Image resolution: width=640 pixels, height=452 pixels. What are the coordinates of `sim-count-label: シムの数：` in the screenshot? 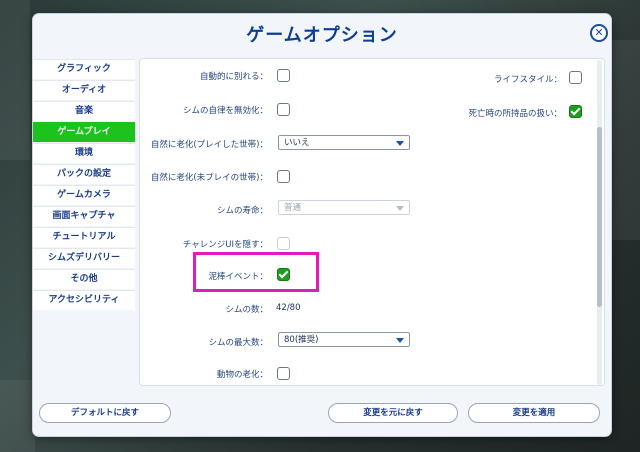 It's located at (246, 310).